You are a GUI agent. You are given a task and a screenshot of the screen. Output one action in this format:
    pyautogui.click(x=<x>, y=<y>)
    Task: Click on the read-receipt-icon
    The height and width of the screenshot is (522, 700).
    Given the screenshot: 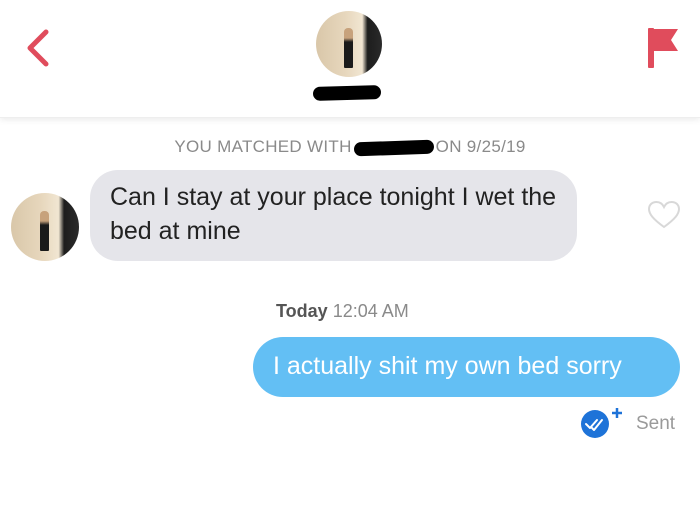 What is the action you would take?
    pyautogui.click(x=601, y=423)
    